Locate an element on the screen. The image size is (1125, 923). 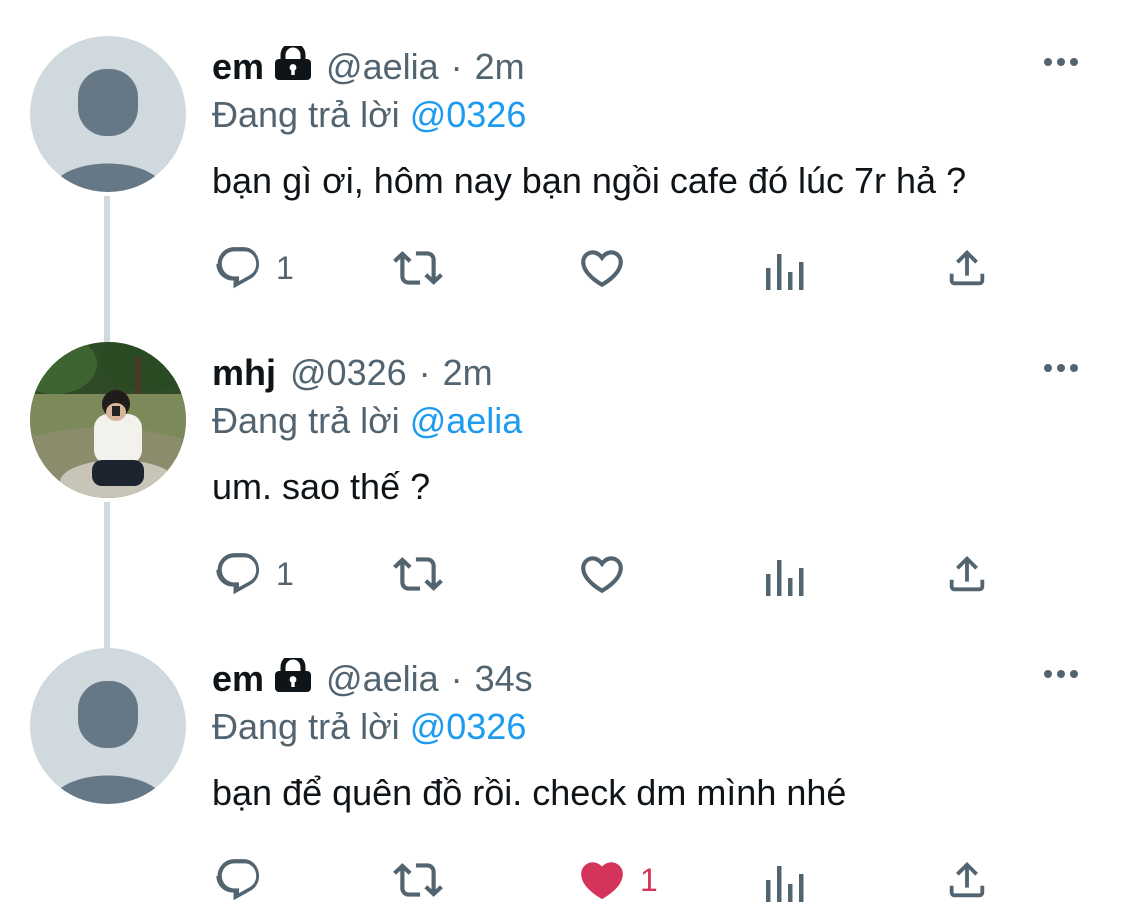
tweet-header: em @aelia · 2m is located at coordinates (368, 67).